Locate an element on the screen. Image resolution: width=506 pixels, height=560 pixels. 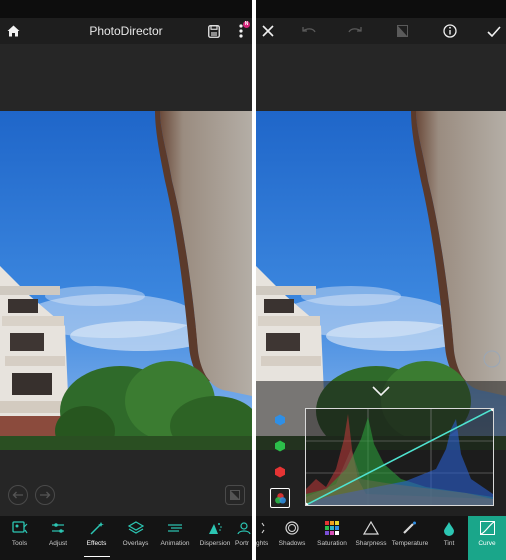
app-bar: PhotoDirector N is located at coordinates (126, 31).